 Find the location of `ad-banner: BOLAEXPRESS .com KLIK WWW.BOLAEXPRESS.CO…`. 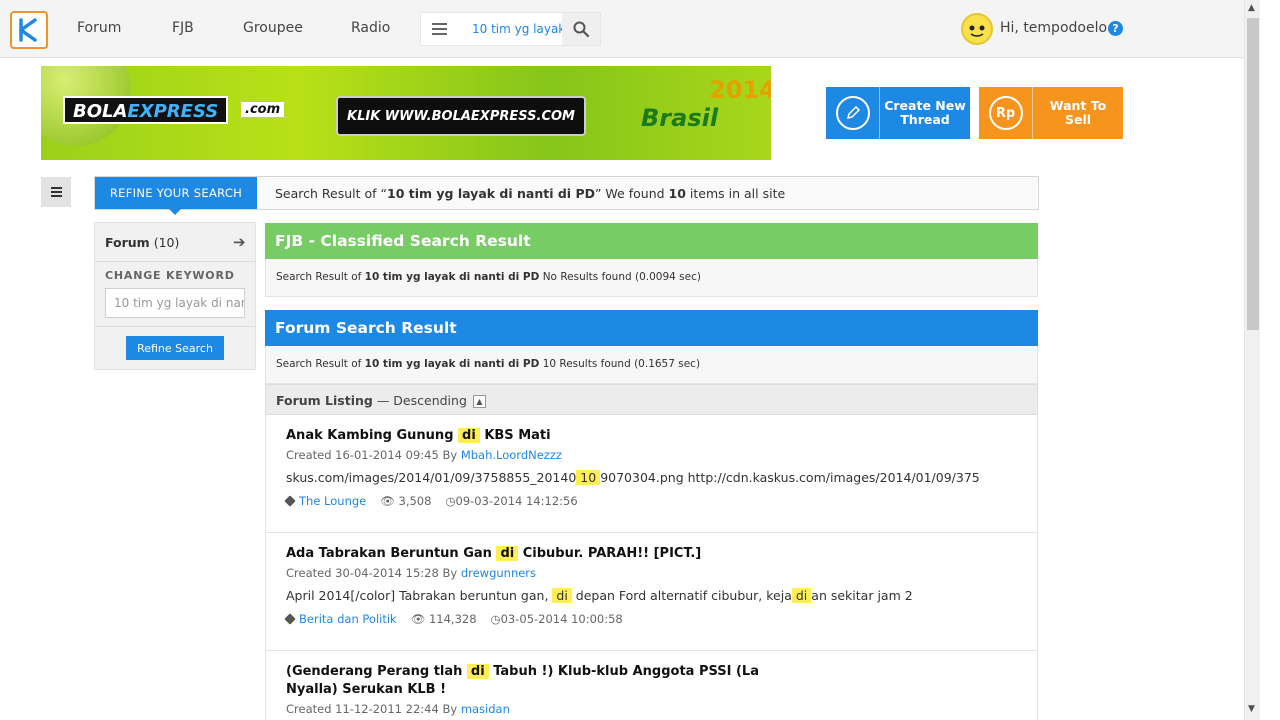

ad-banner: BOLAEXPRESS .com KLIK WWW.BOLAEXPRESS.CO… is located at coordinates (406, 113).